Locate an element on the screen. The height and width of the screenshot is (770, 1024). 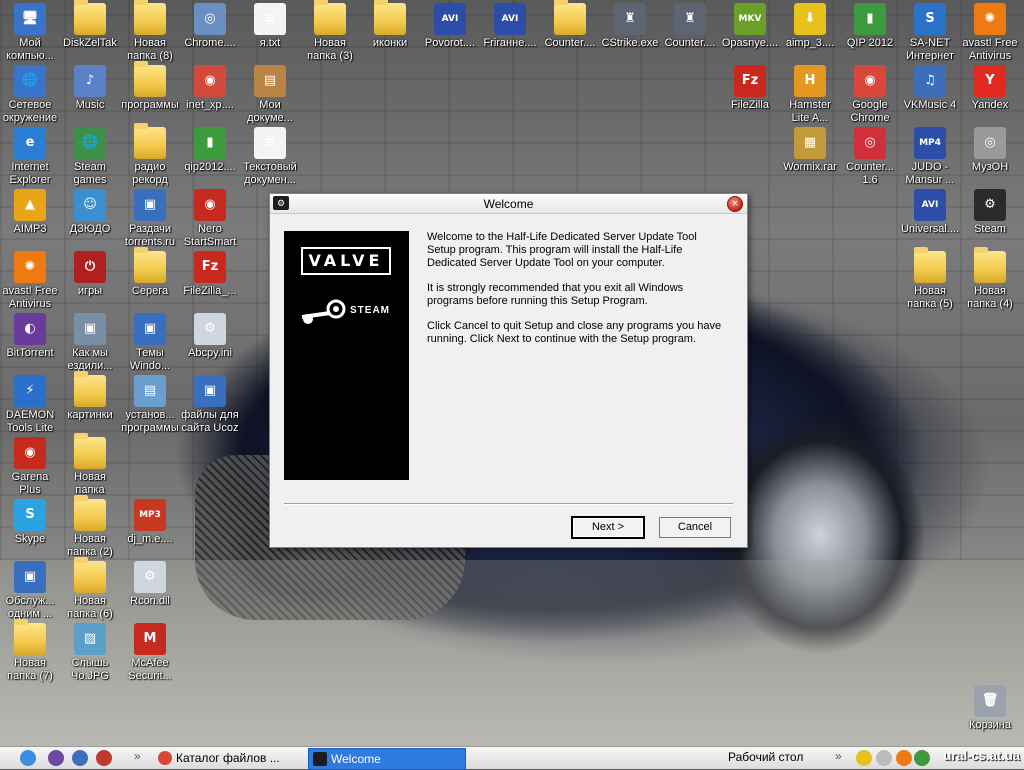
desktop-icon-label: Новая папка (5) is located at coordinates (930, 297).